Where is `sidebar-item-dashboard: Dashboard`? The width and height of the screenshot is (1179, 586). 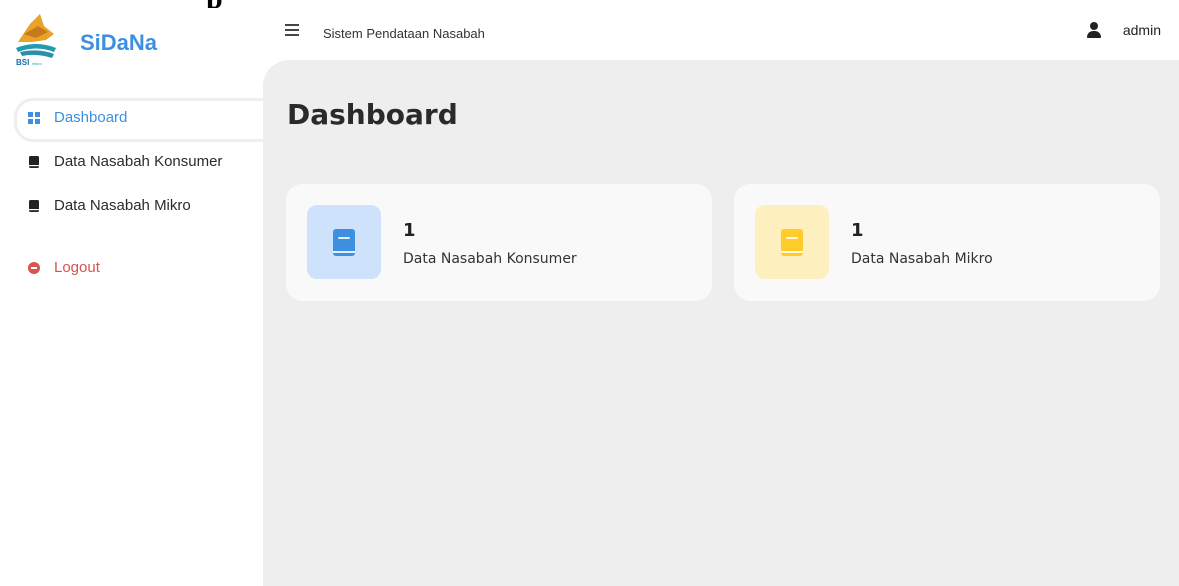 sidebar-item-dashboard: Dashboard is located at coordinates (140, 120).